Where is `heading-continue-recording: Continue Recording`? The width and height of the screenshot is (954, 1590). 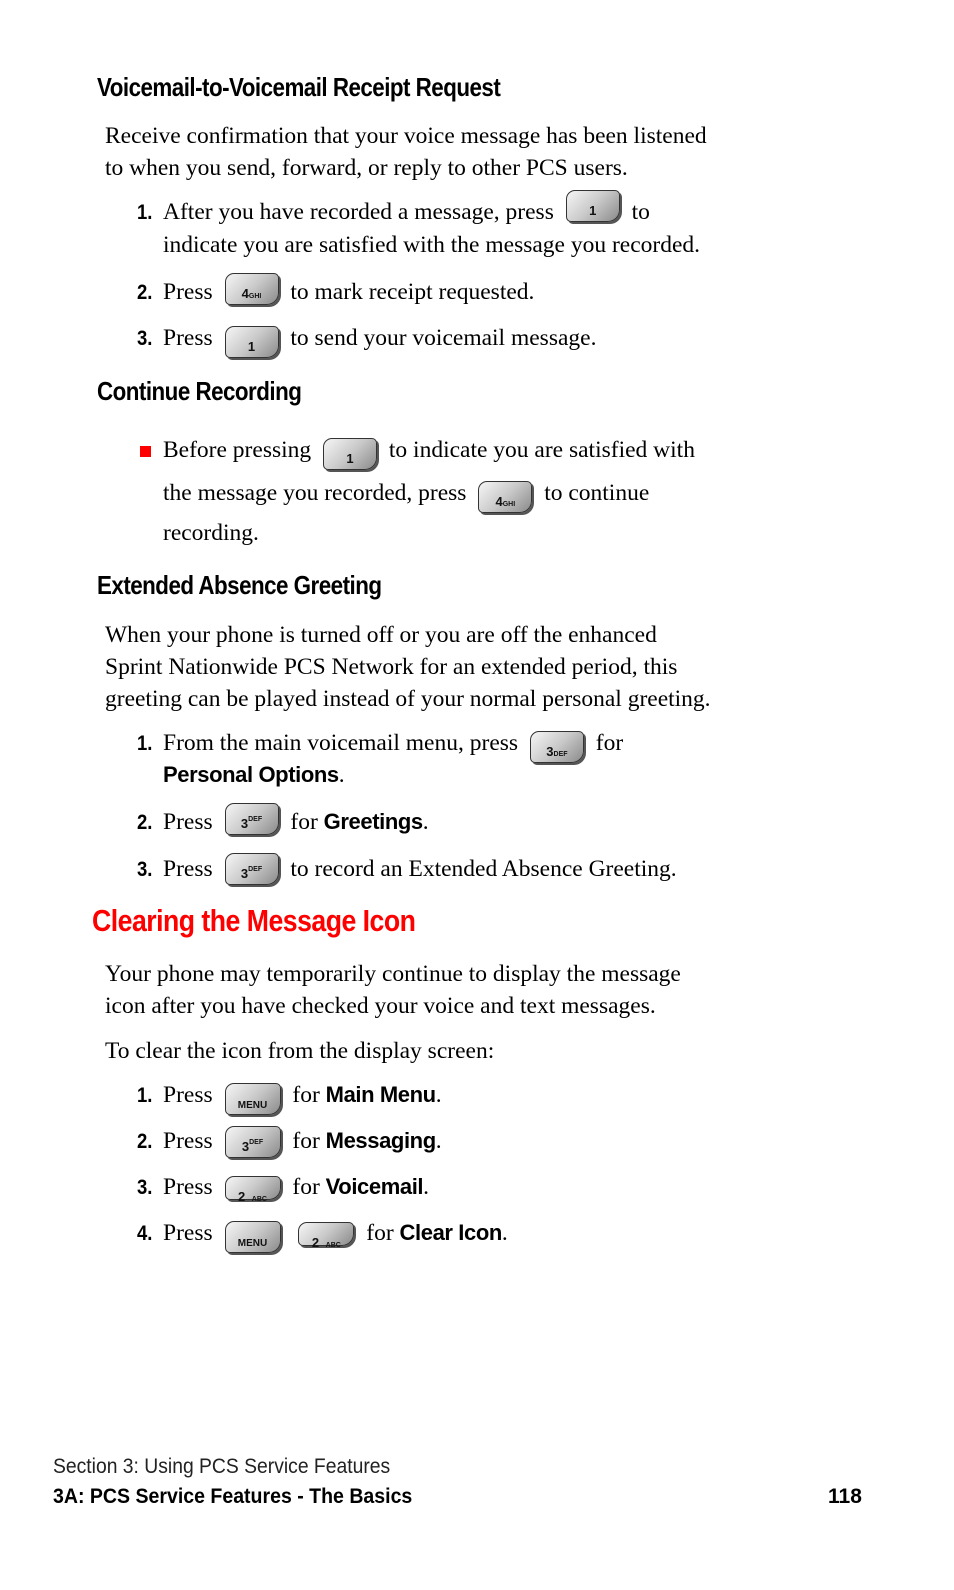
heading-continue-recording: Continue Recording is located at coordinates (199, 391).